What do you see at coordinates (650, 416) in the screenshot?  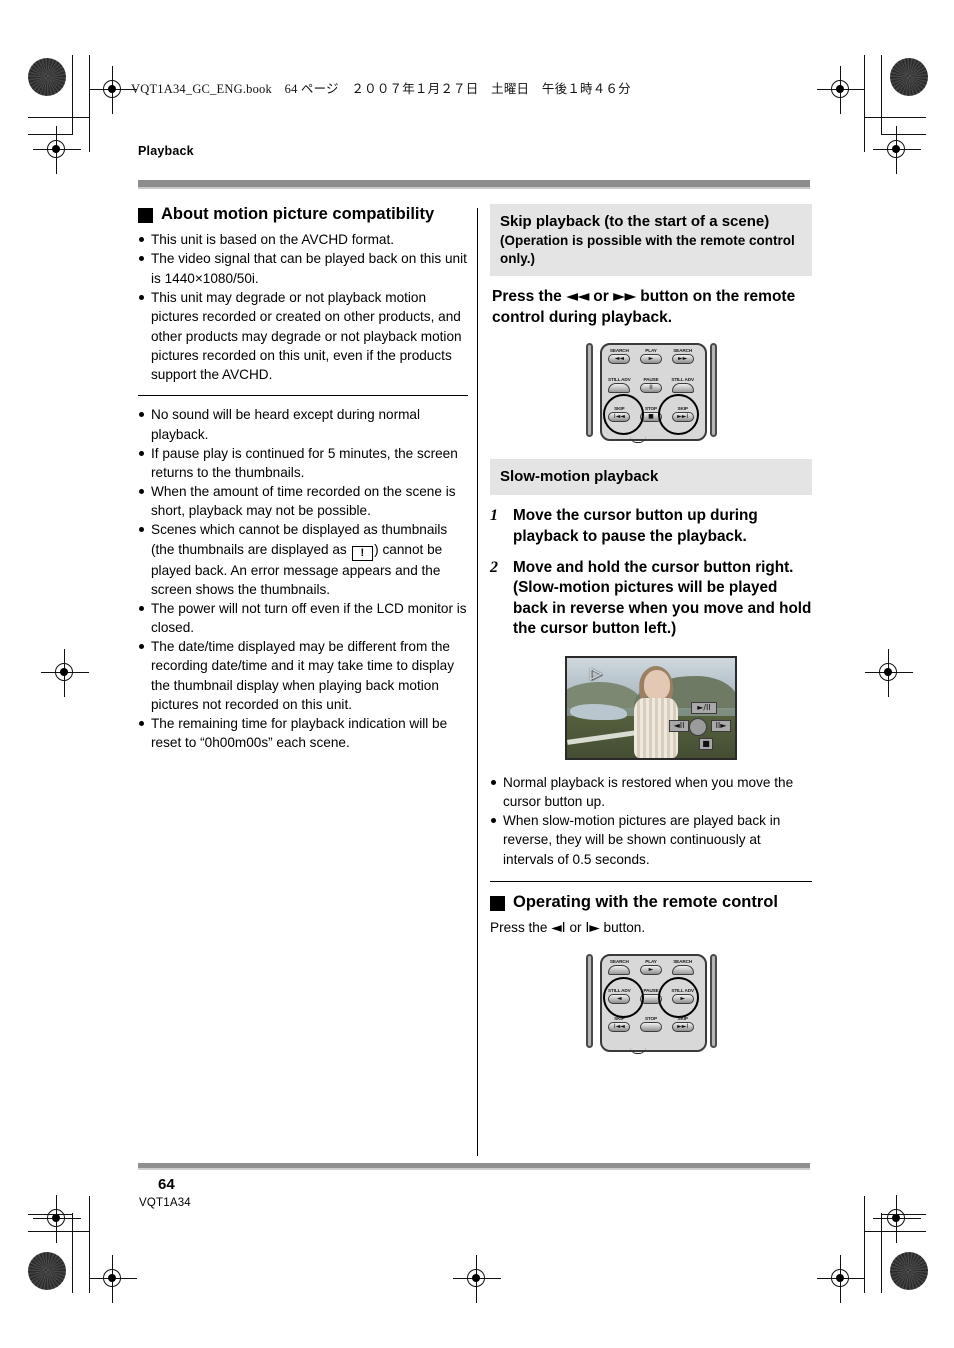 I see `remote-button-stop: ■` at bounding box center [650, 416].